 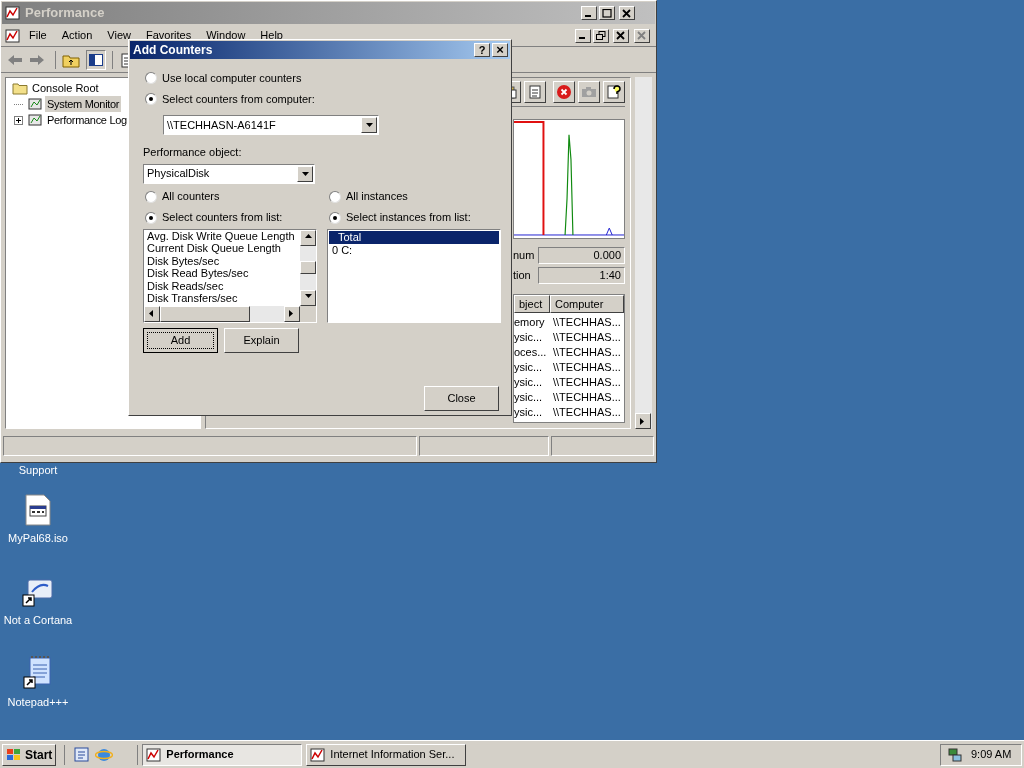 What do you see at coordinates (222, 218) in the screenshot?
I see `radio-label: Select counters from list:` at bounding box center [222, 218].